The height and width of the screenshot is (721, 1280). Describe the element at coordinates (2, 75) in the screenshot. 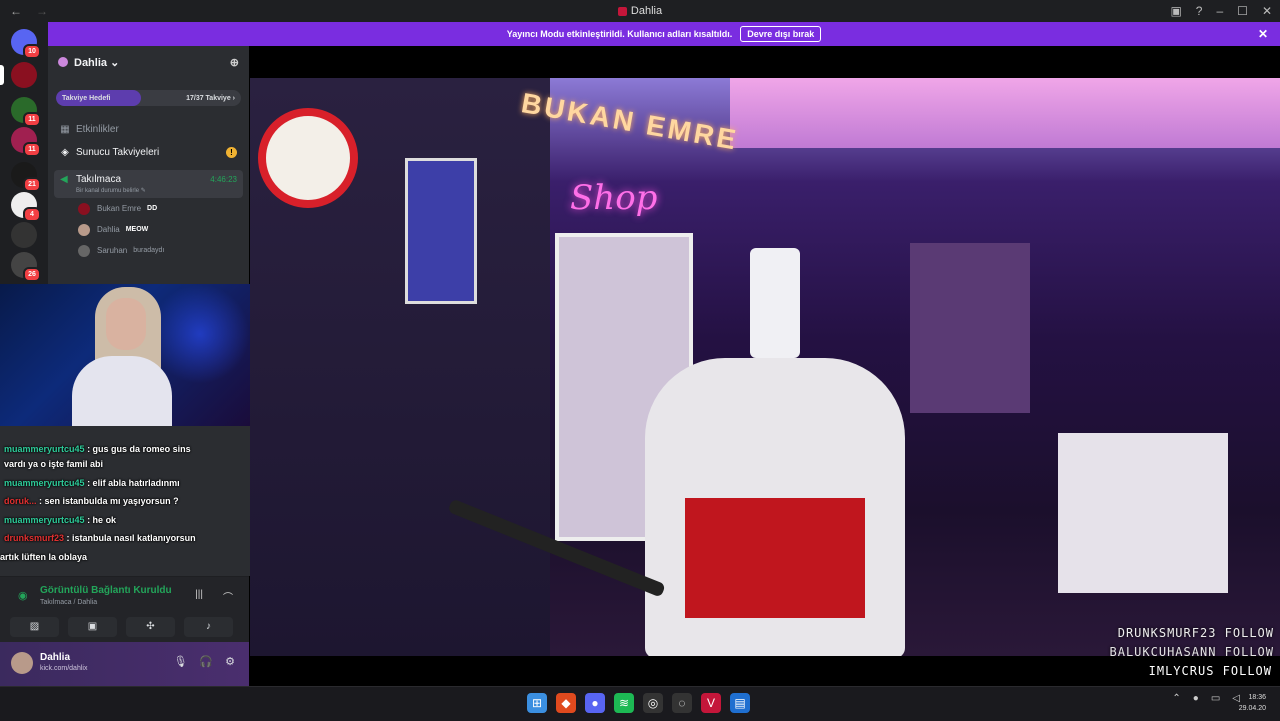

I see `active-pill` at that location.